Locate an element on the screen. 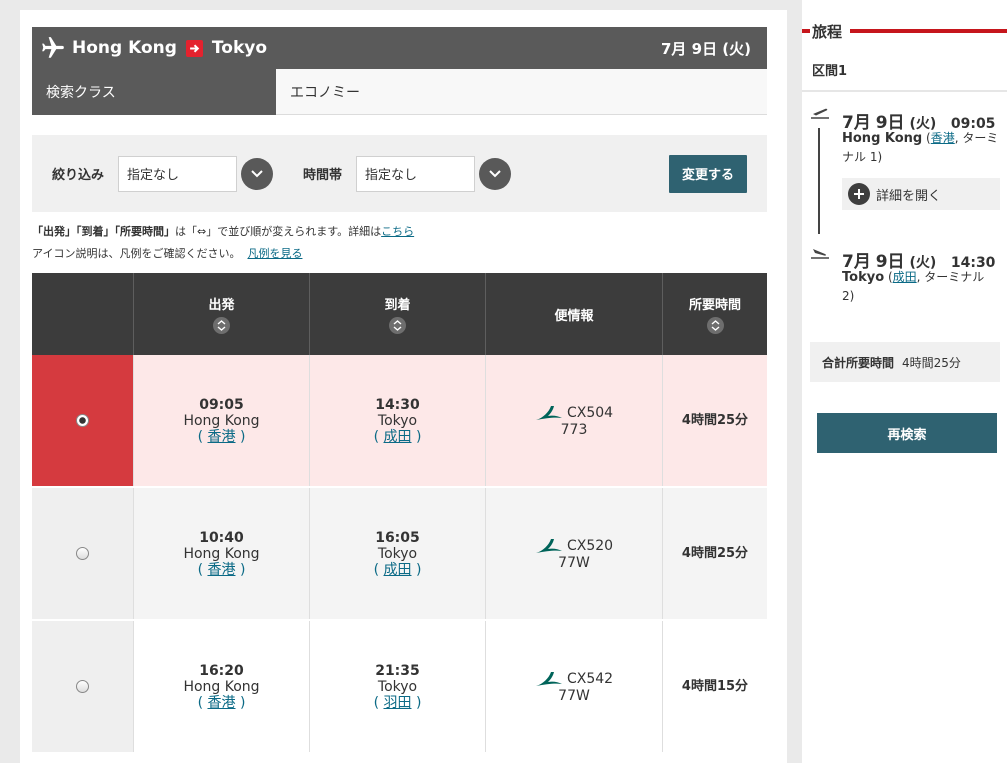 Image resolution: width=1007 pixels, height=763 pixels. narrow-select: 指定なし is located at coordinates (178, 173).